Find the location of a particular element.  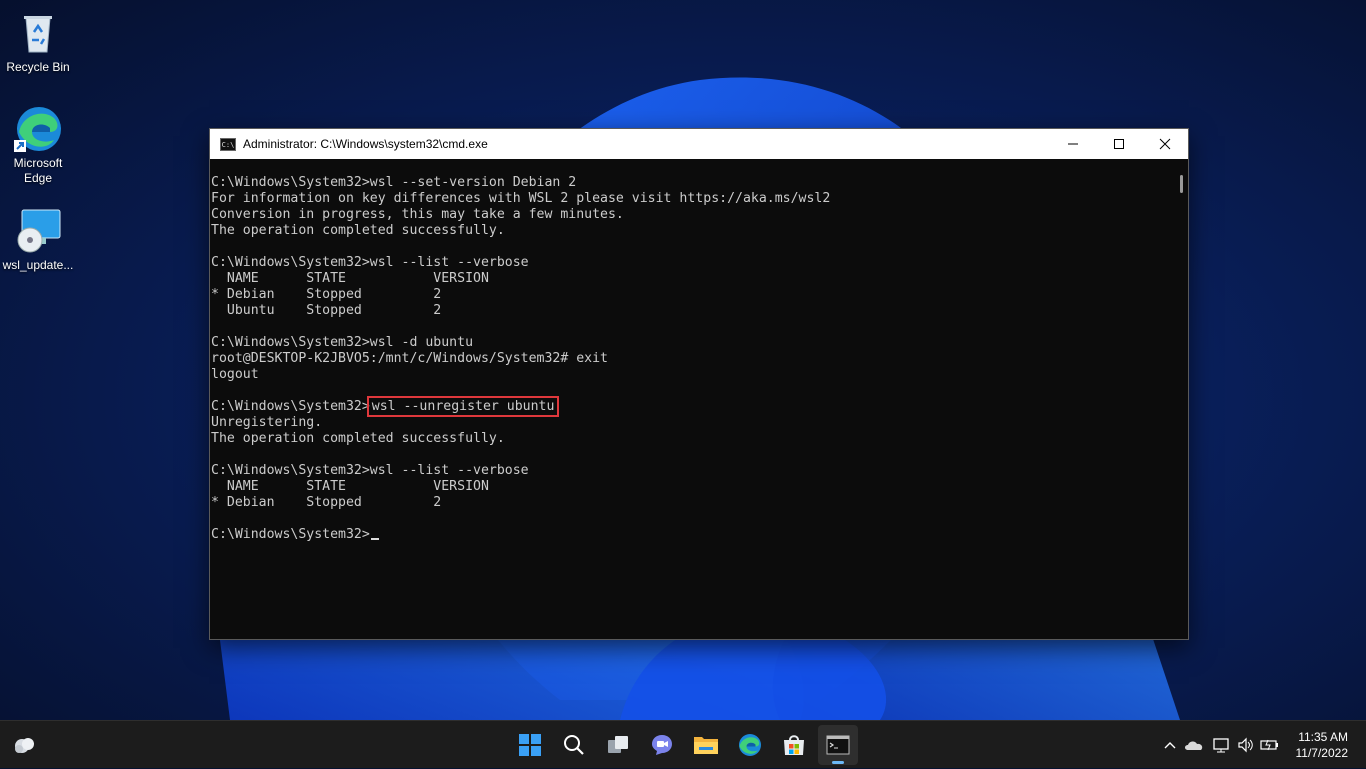

cmd-app-icon: C:\ is located at coordinates (228, 144).